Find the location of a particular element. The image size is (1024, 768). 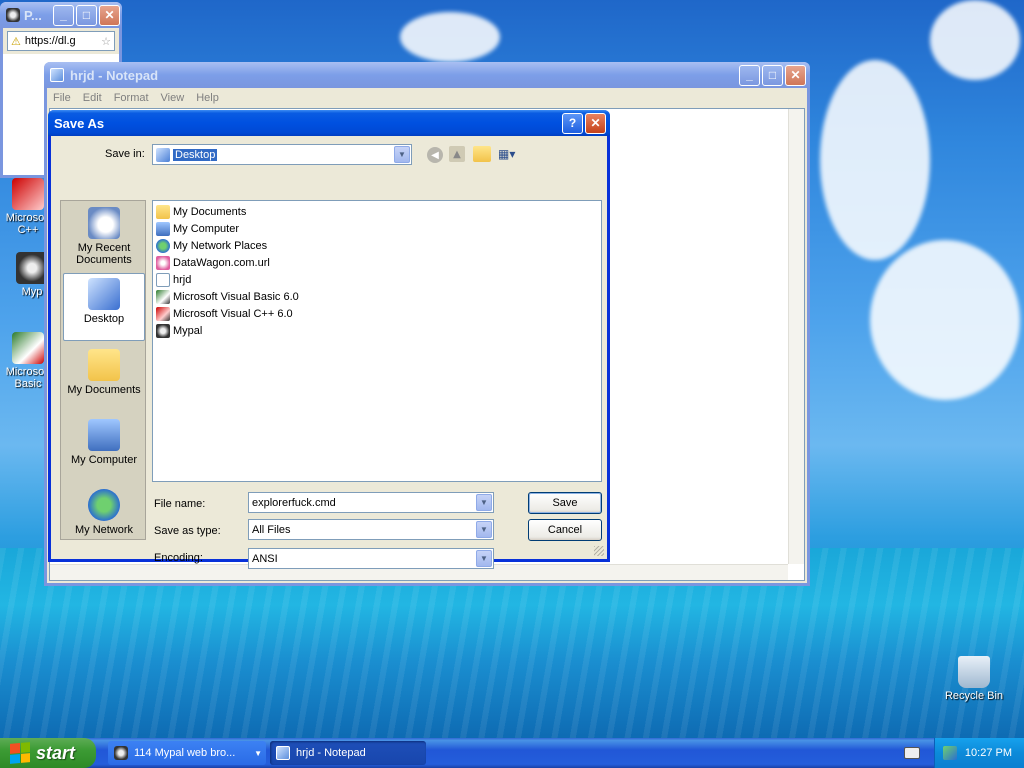

url-bar: ⚠ https://dl.g ☆ is located at coordinates (61, 41).